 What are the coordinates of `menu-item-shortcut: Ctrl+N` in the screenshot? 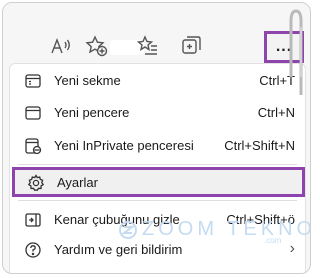 It's located at (276, 112).